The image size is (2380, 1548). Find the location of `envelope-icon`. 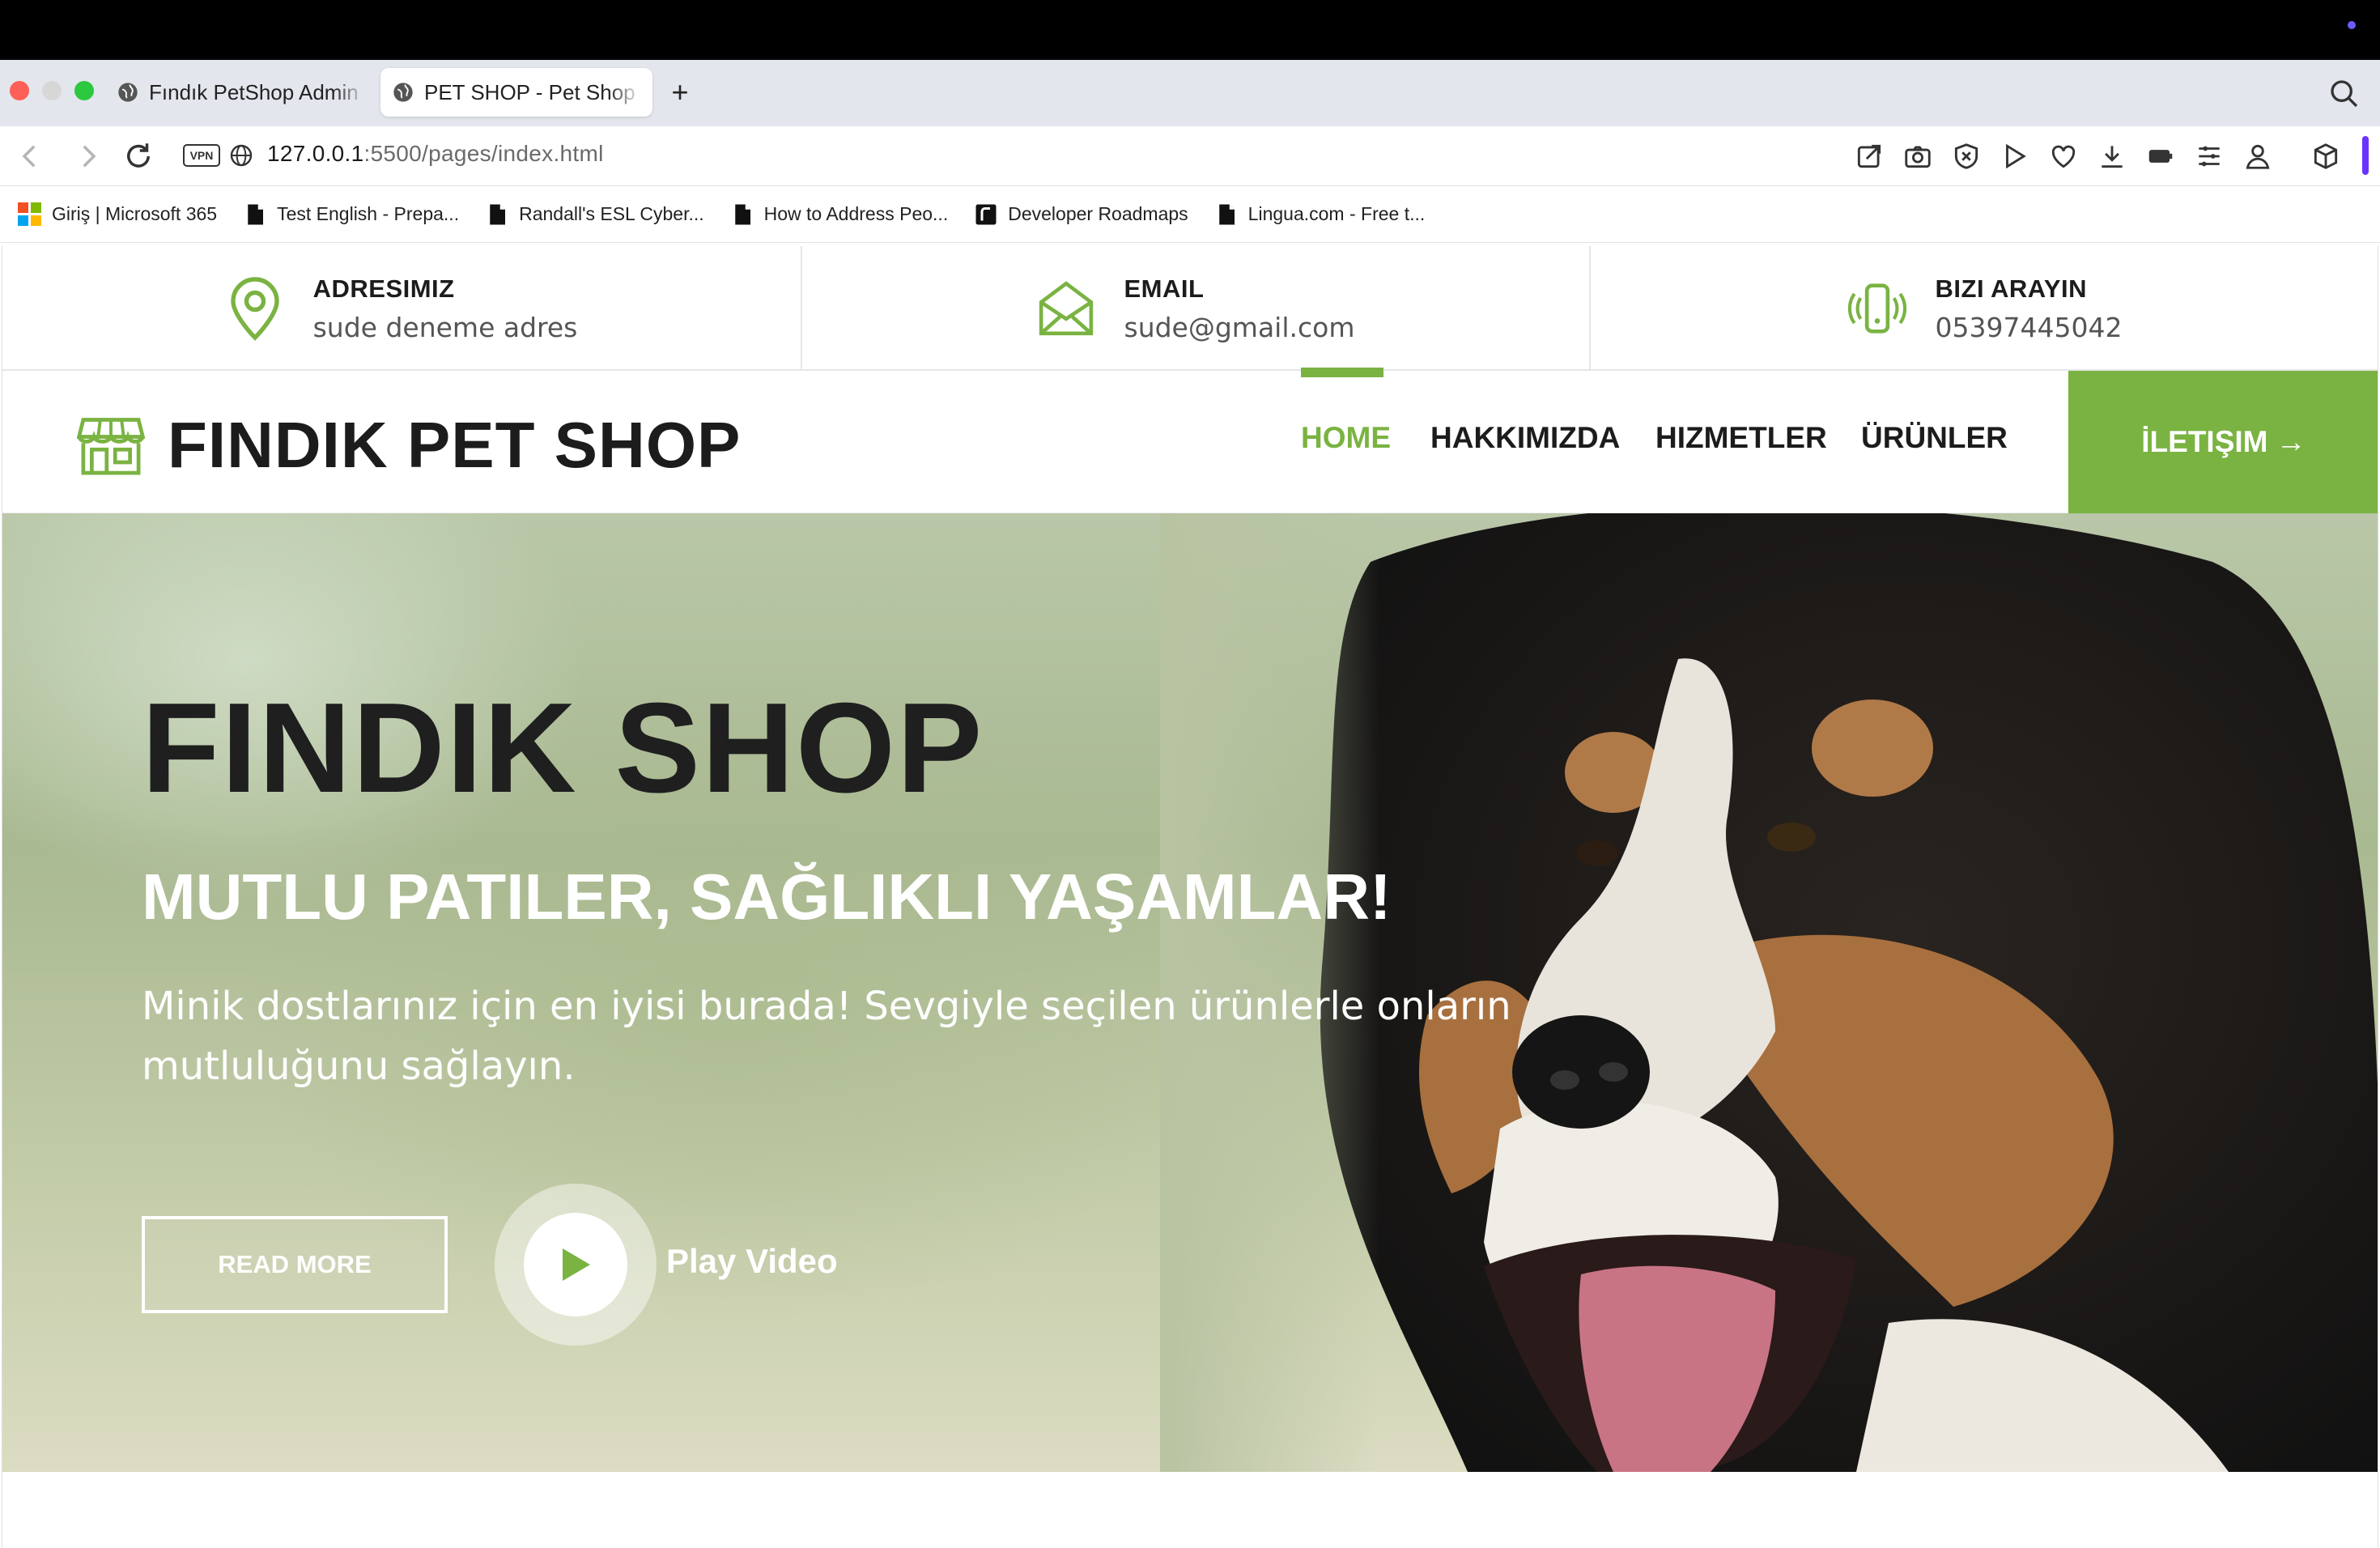

envelope-icon is located at coordinates (1066, 308).